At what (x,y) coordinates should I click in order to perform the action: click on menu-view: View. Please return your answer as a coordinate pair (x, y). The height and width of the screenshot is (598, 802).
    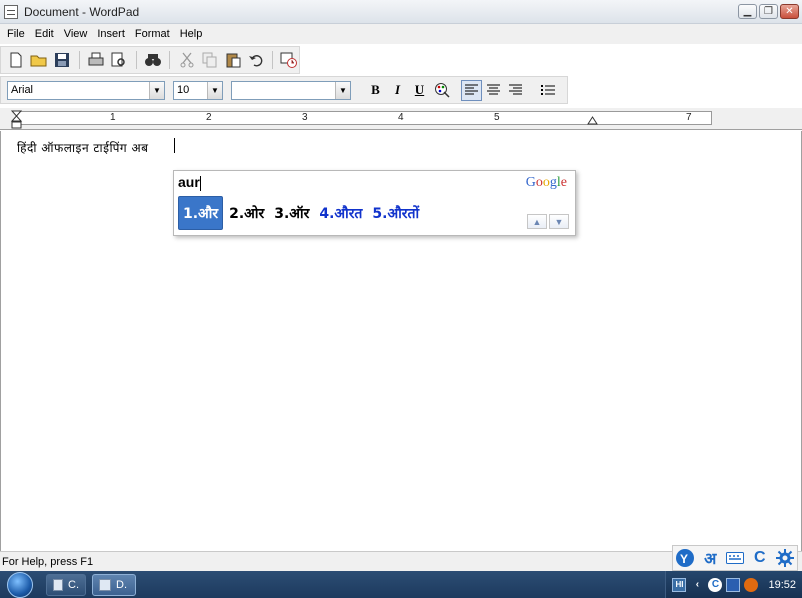
    Looking at the image, I should click on (76, 34).